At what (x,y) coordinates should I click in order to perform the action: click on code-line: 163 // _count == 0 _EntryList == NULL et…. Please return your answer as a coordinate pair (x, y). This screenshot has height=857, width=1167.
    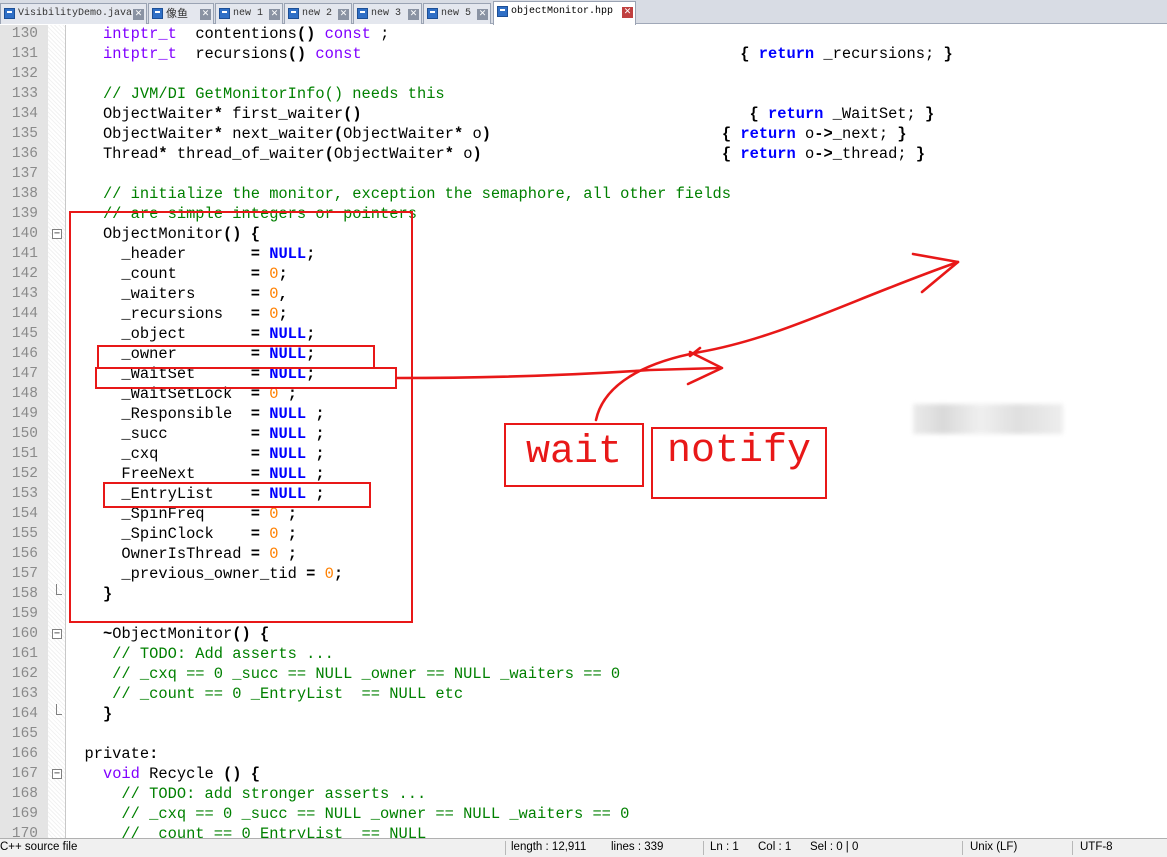
    Looking at the image, I should click on (583, 694).